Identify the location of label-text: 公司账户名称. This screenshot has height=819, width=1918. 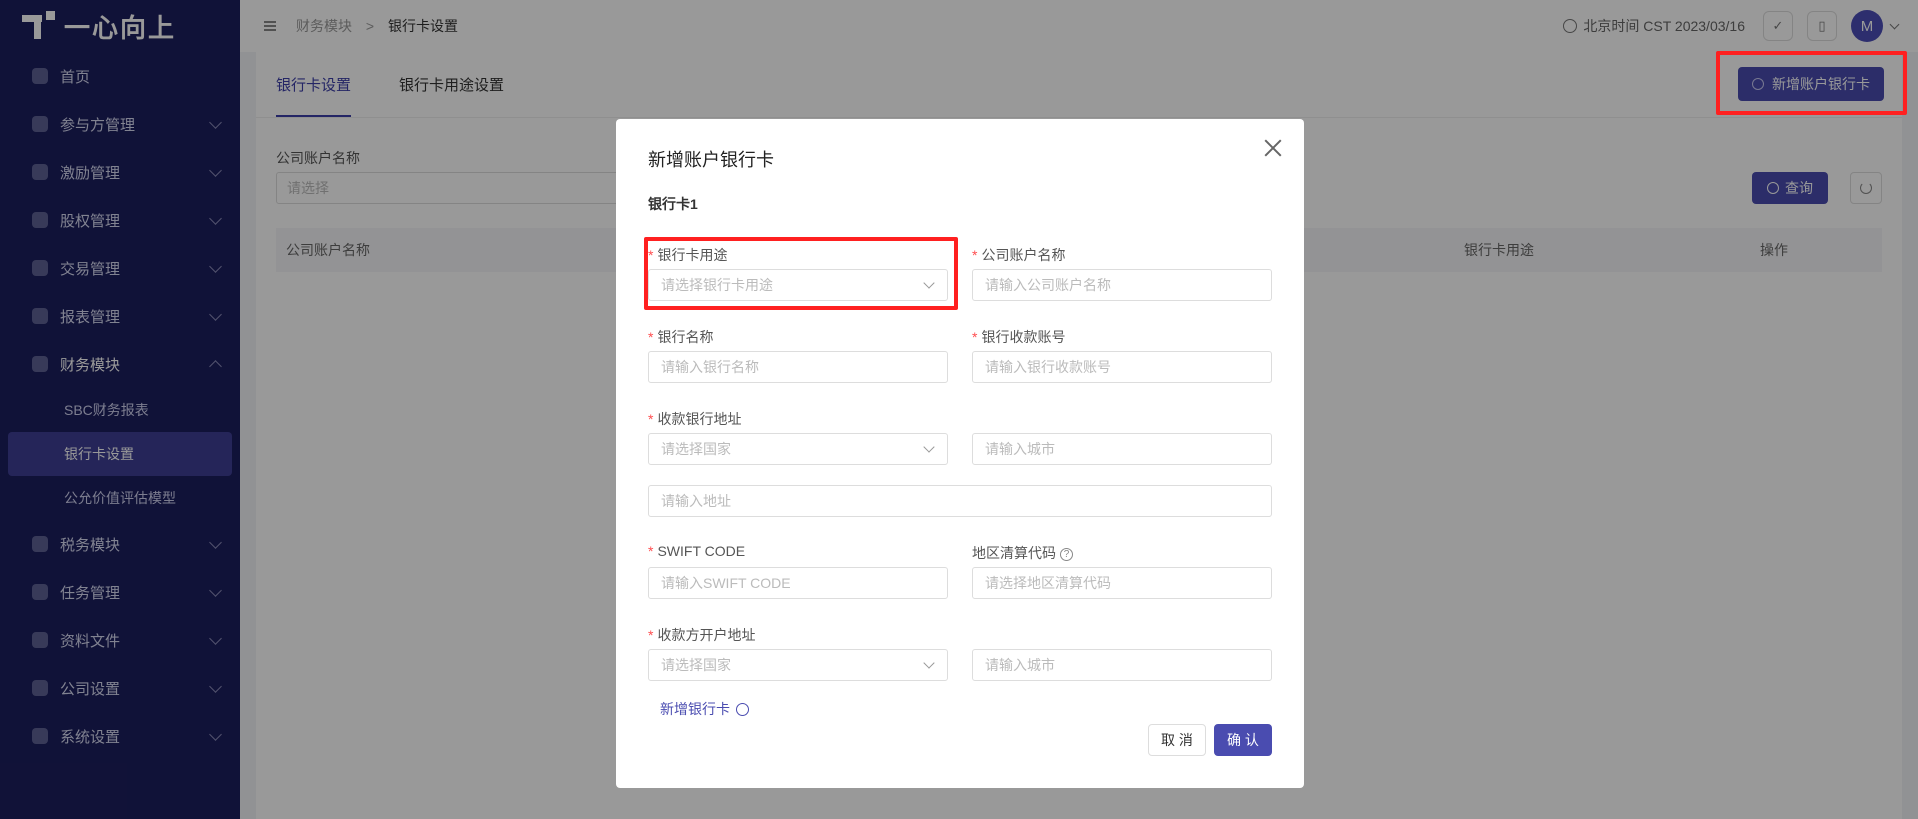
(1023, 255).